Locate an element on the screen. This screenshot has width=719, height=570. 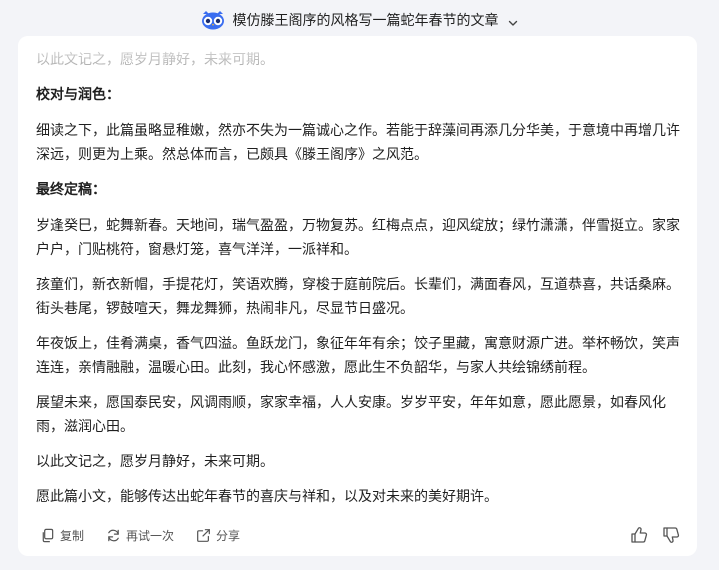
chevron-down-icon is located at coordinates (513, 20).